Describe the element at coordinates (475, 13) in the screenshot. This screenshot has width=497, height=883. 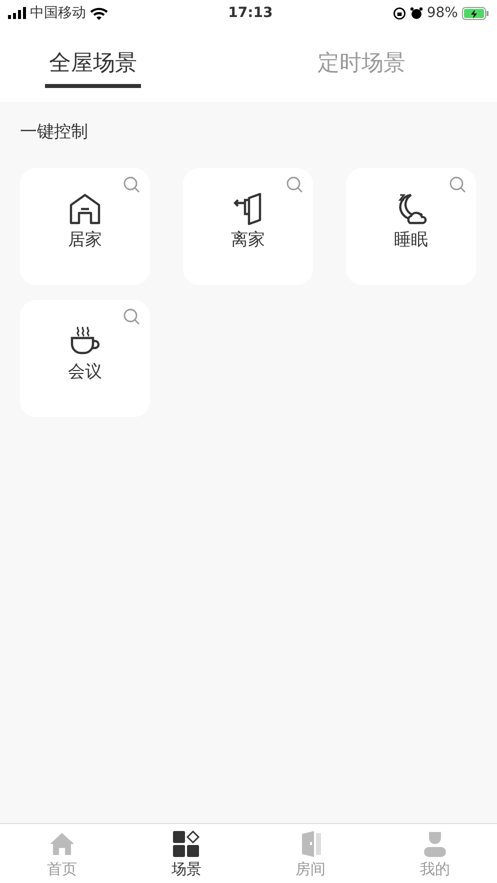
I see `battery-icon` at that location.